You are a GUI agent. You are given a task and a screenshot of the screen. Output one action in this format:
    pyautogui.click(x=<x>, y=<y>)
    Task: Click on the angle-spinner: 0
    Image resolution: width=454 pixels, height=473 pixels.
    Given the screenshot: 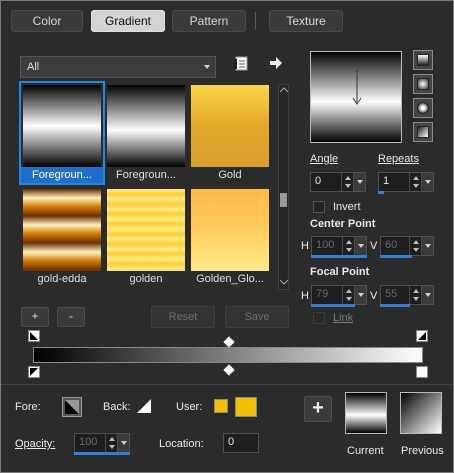 What is the action you would take?
    pyautogui.click(x=338, y=182)
    